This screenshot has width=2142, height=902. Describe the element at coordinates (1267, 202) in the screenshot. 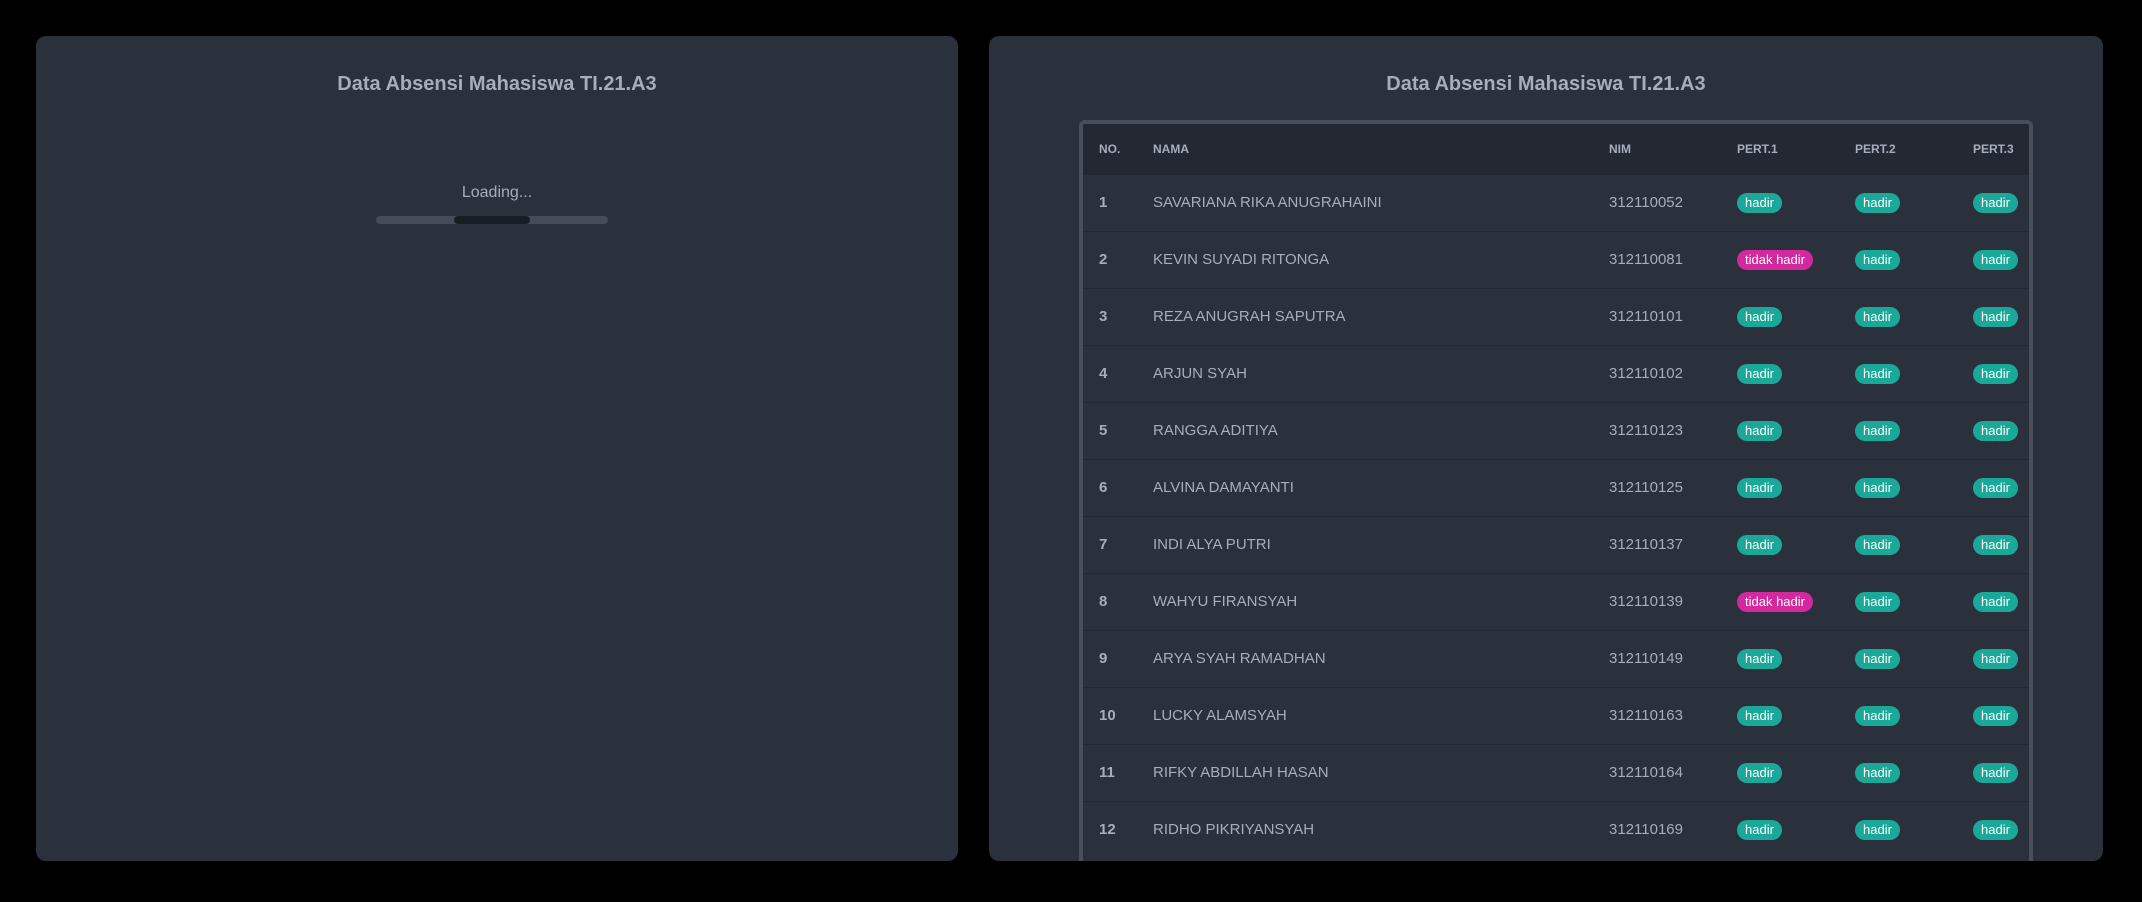

I see `cell-nama: SAVARIANA RIKA ANUGRAHAINI` at that location.